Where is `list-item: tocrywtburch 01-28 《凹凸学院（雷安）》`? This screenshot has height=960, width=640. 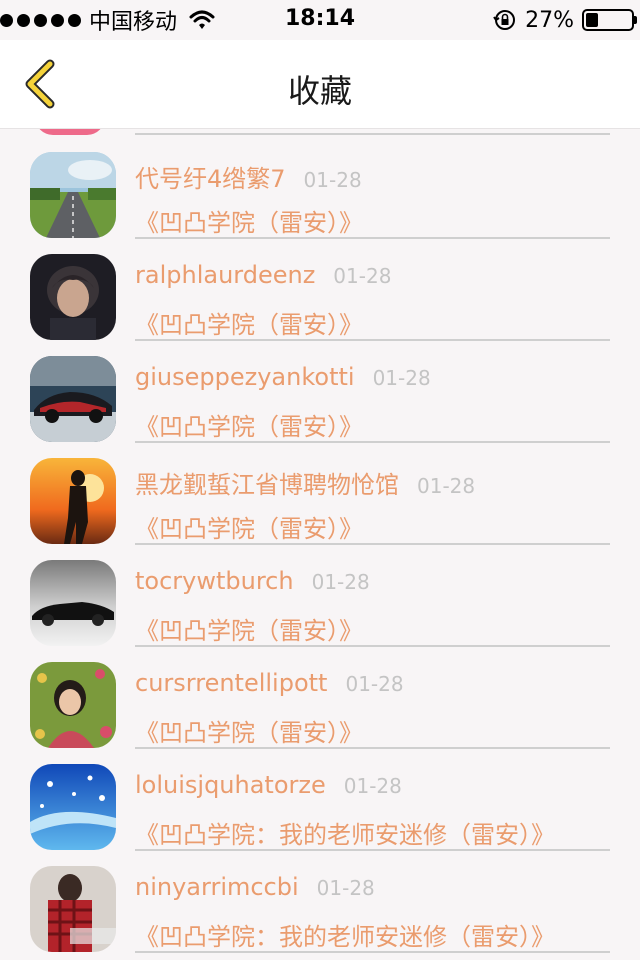
list-item: tocrywtburch 01-28 《凹凸学院（雷安）》 is located at coordinates (320, 592).